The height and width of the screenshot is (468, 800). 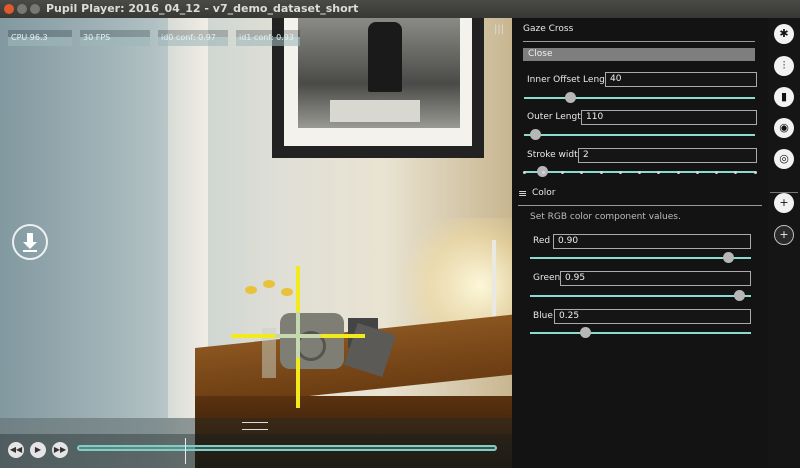 What do you see at coordinates (784, 235) in the screenshot?
I see `crosshair-add-icon: +` at bounding box center [784, 235].